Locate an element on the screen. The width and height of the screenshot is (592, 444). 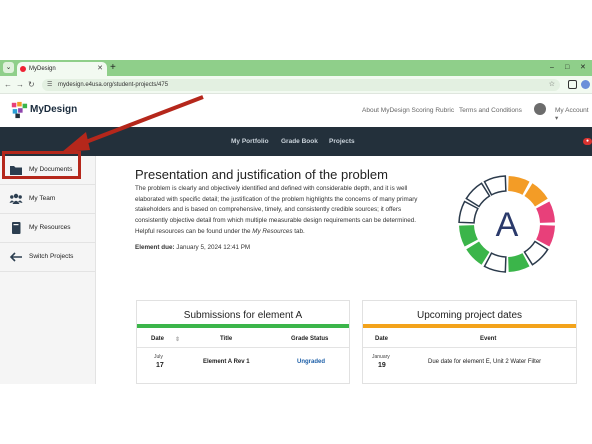
nav-projects: Projects is located at coordinates (342, 141).